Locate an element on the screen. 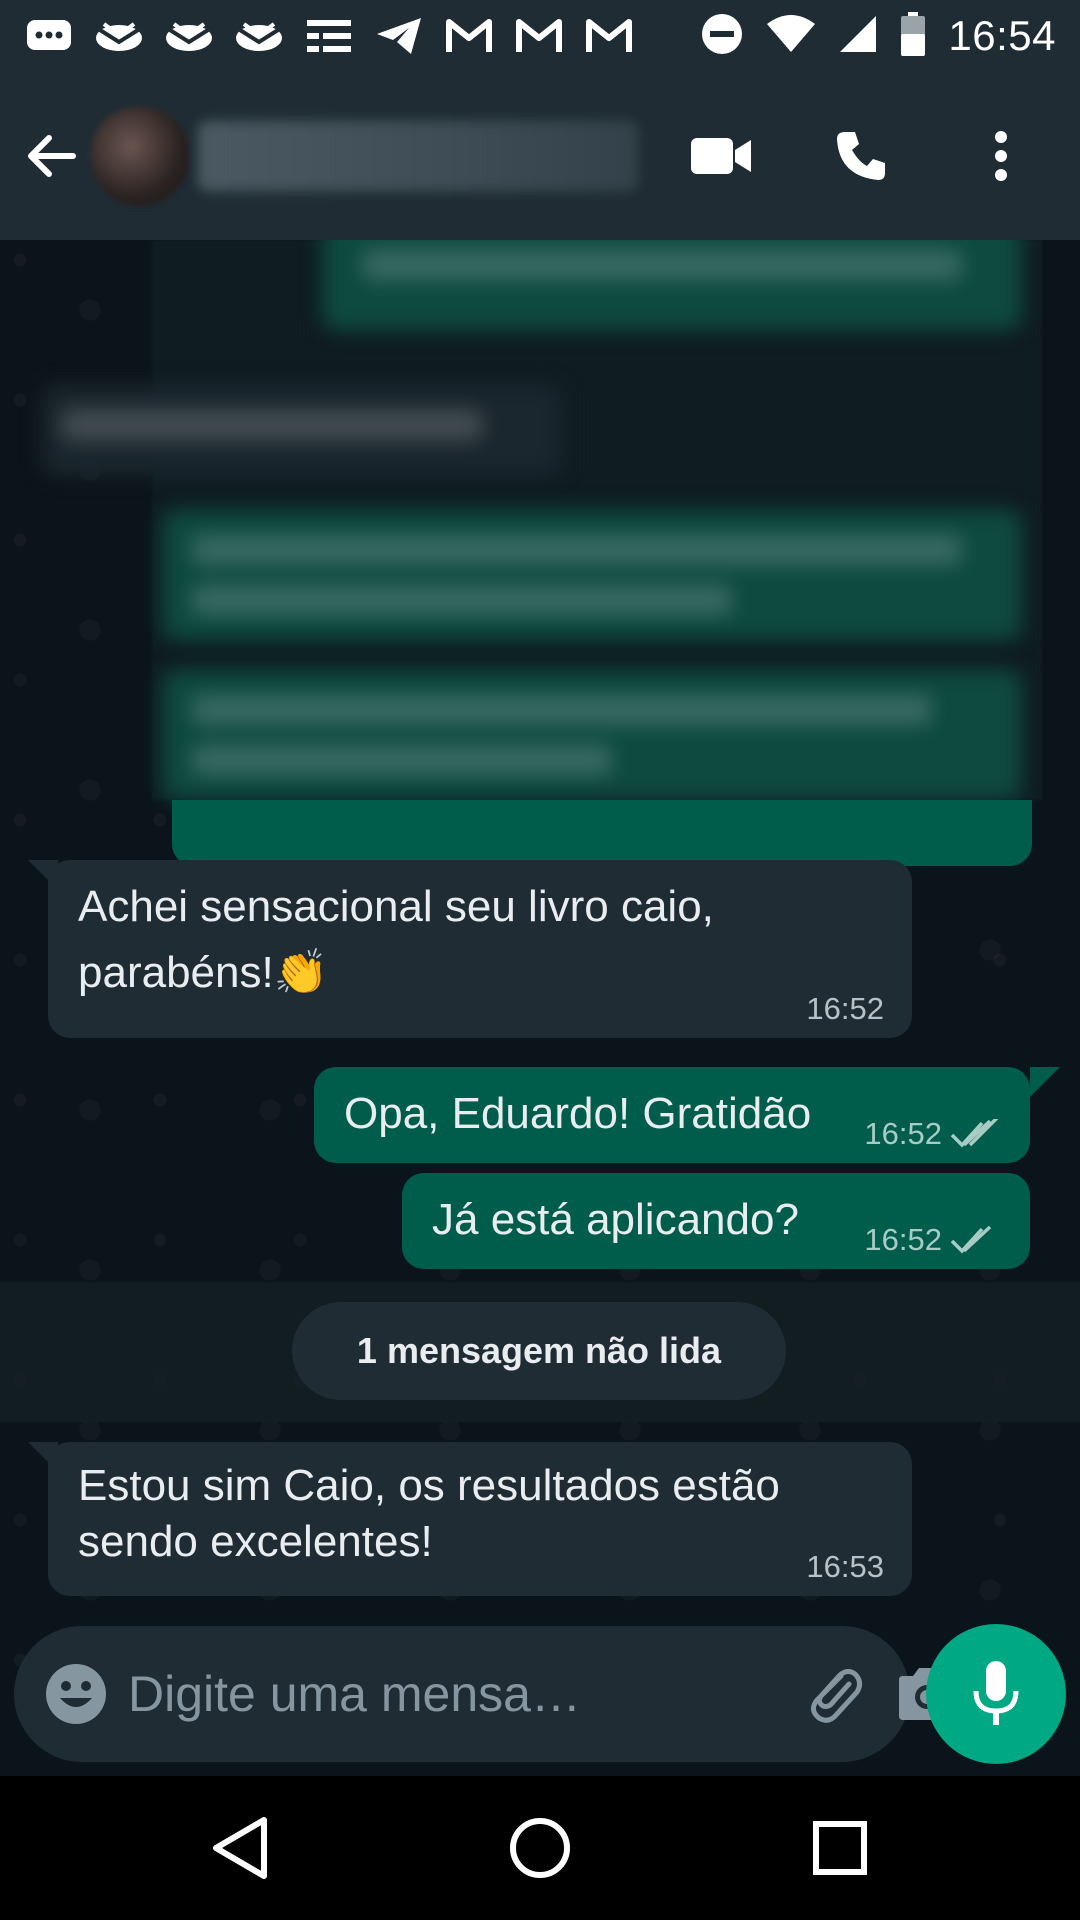 The image size is (1080, 1920). message-text: parabéns!👏 is located at coordinates (203, 972).